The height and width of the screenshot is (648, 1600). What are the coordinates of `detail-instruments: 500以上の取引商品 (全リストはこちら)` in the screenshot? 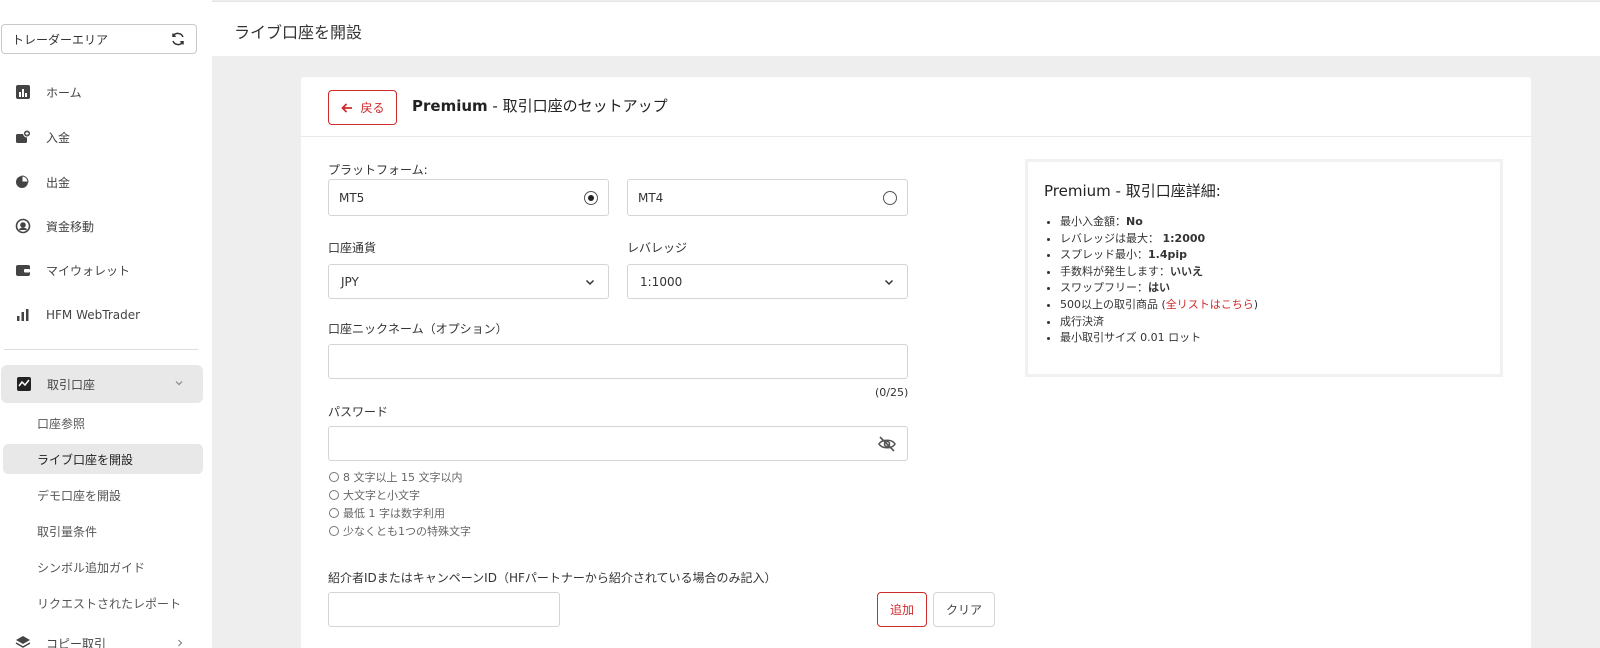 It's located at (1159, 305).